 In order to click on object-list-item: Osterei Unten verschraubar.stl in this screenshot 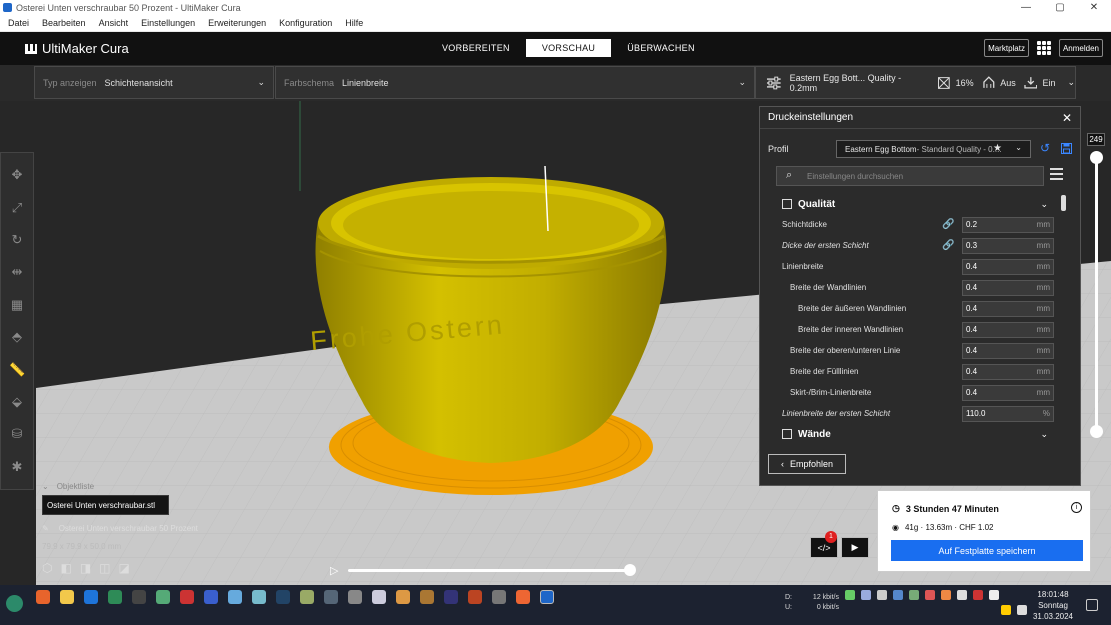, I will do `click(105, 505)`.